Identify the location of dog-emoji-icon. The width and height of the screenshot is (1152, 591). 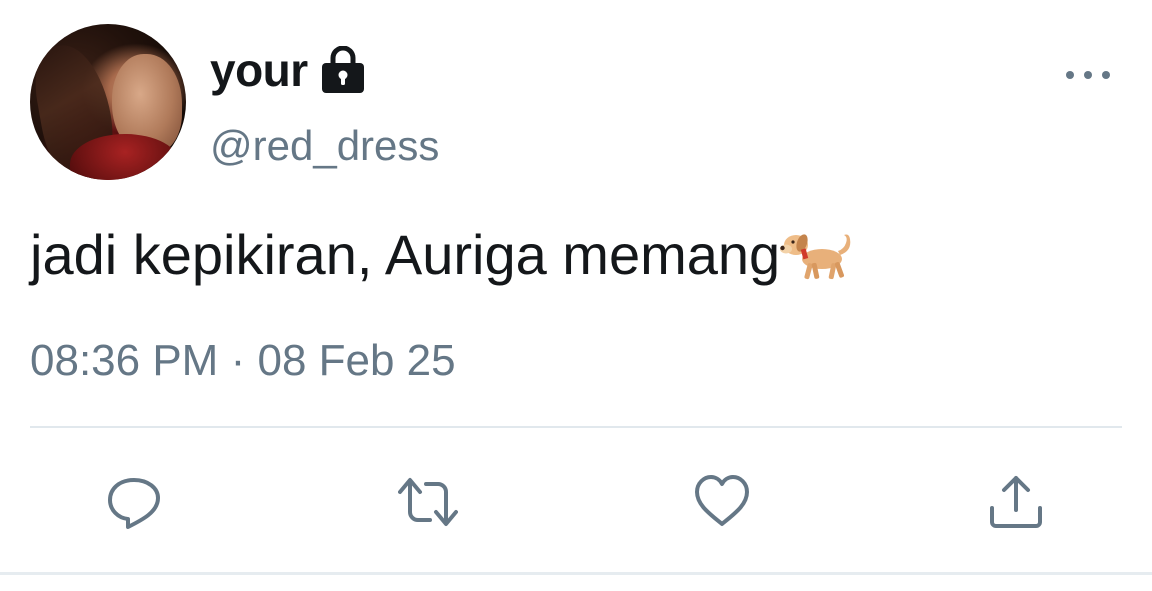
(819, 255).